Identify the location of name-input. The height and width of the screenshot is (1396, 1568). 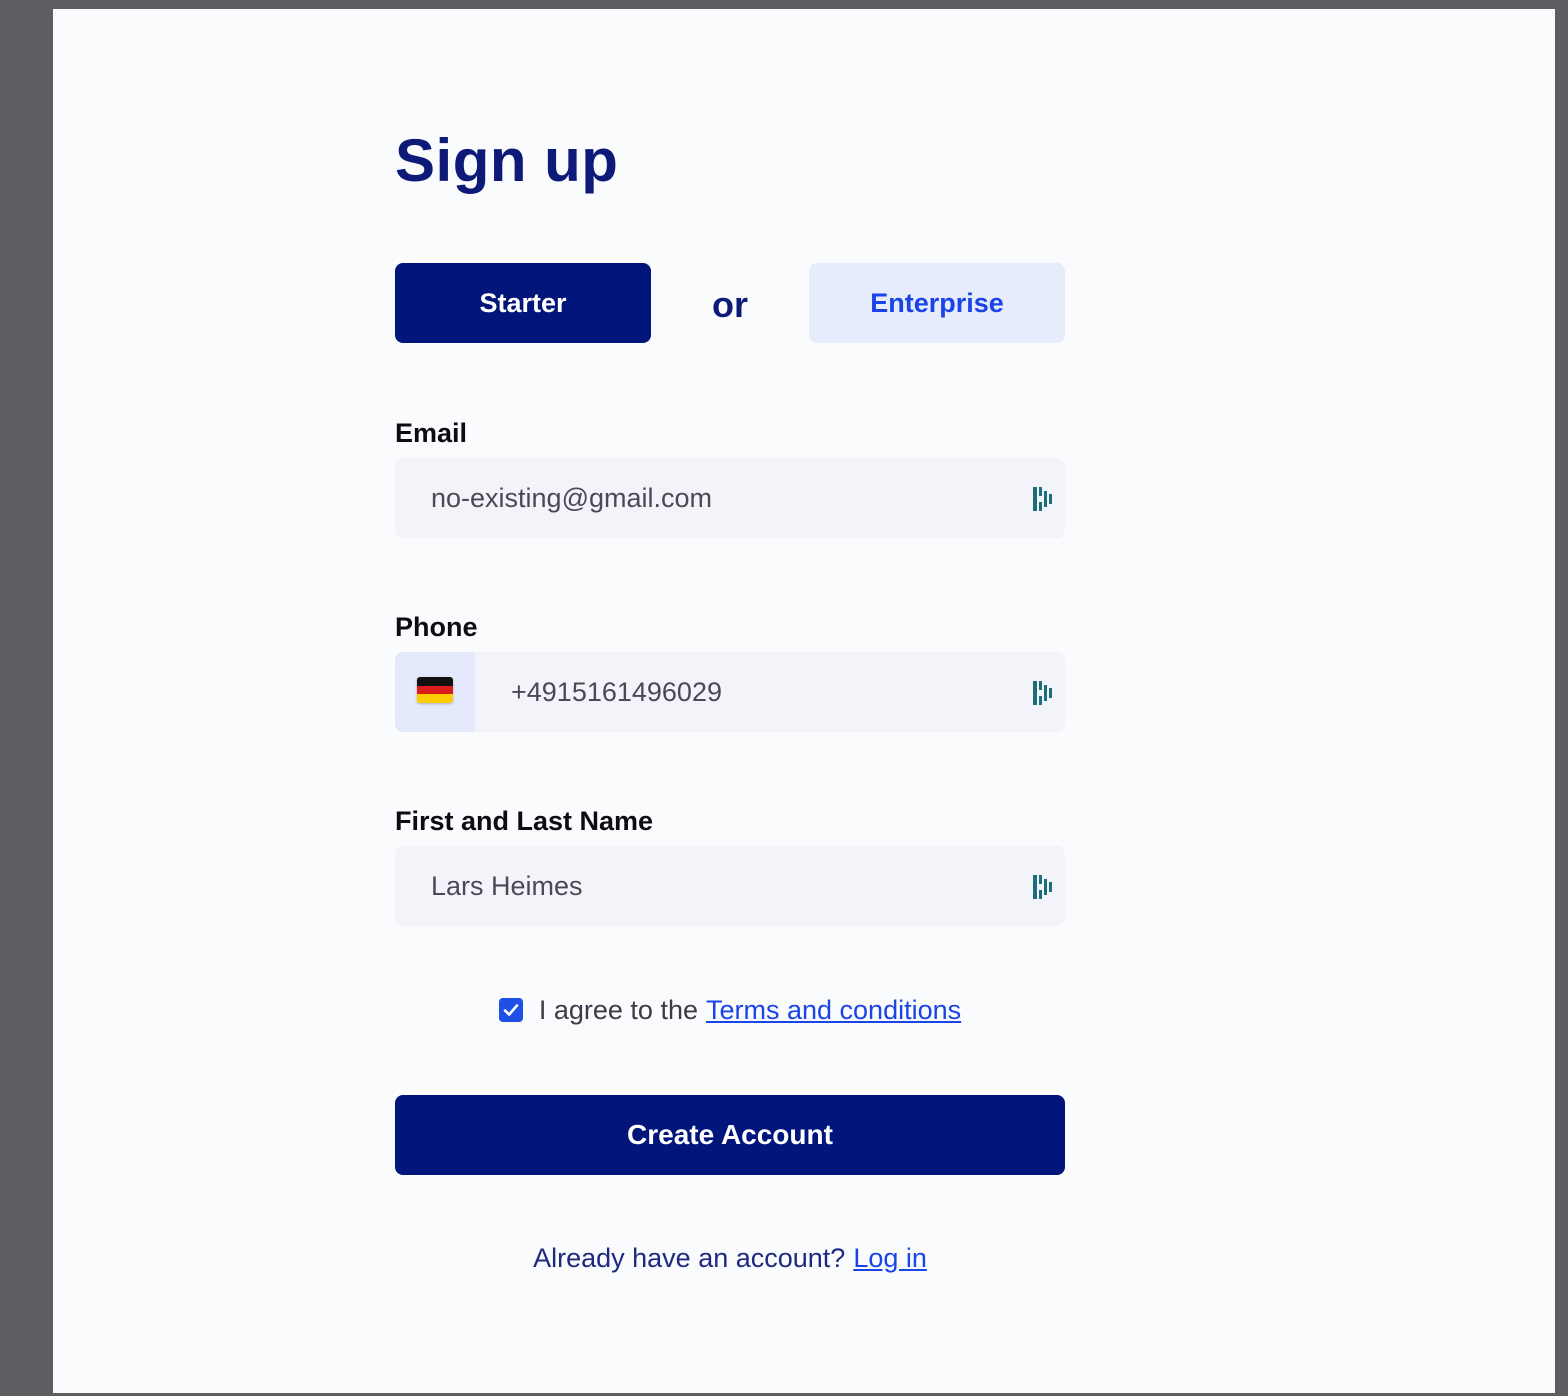
(730, 886).